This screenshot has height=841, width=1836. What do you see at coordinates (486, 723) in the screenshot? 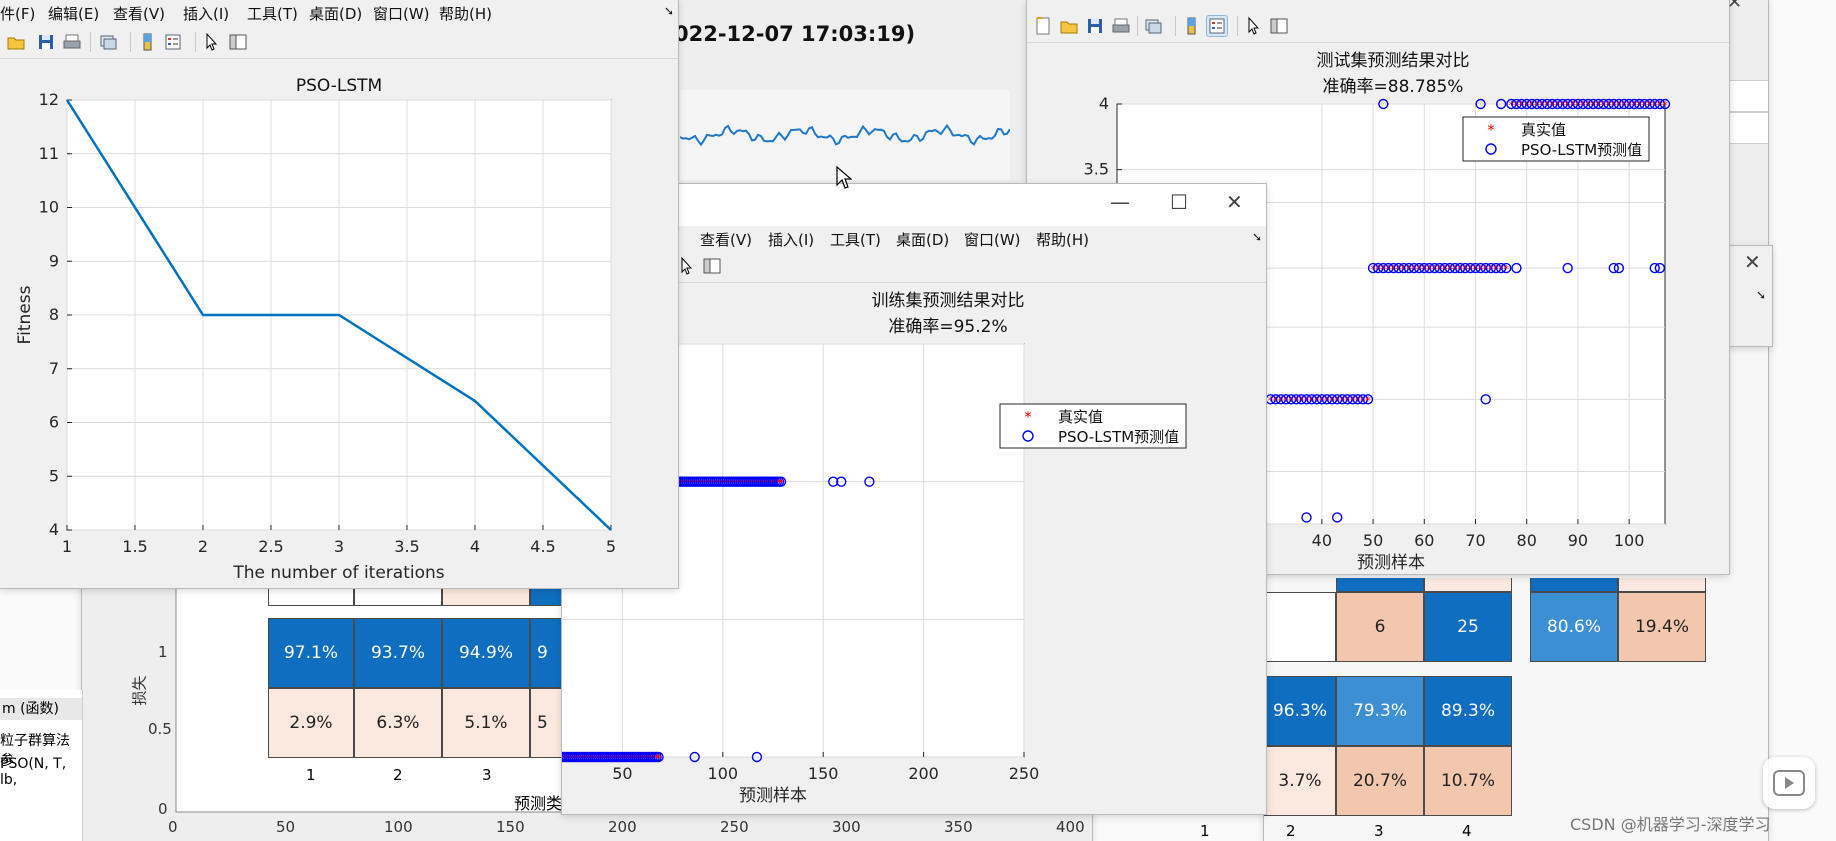
I see `cm-left-r2c3: 5.1%` at bounding box center [486, 723].